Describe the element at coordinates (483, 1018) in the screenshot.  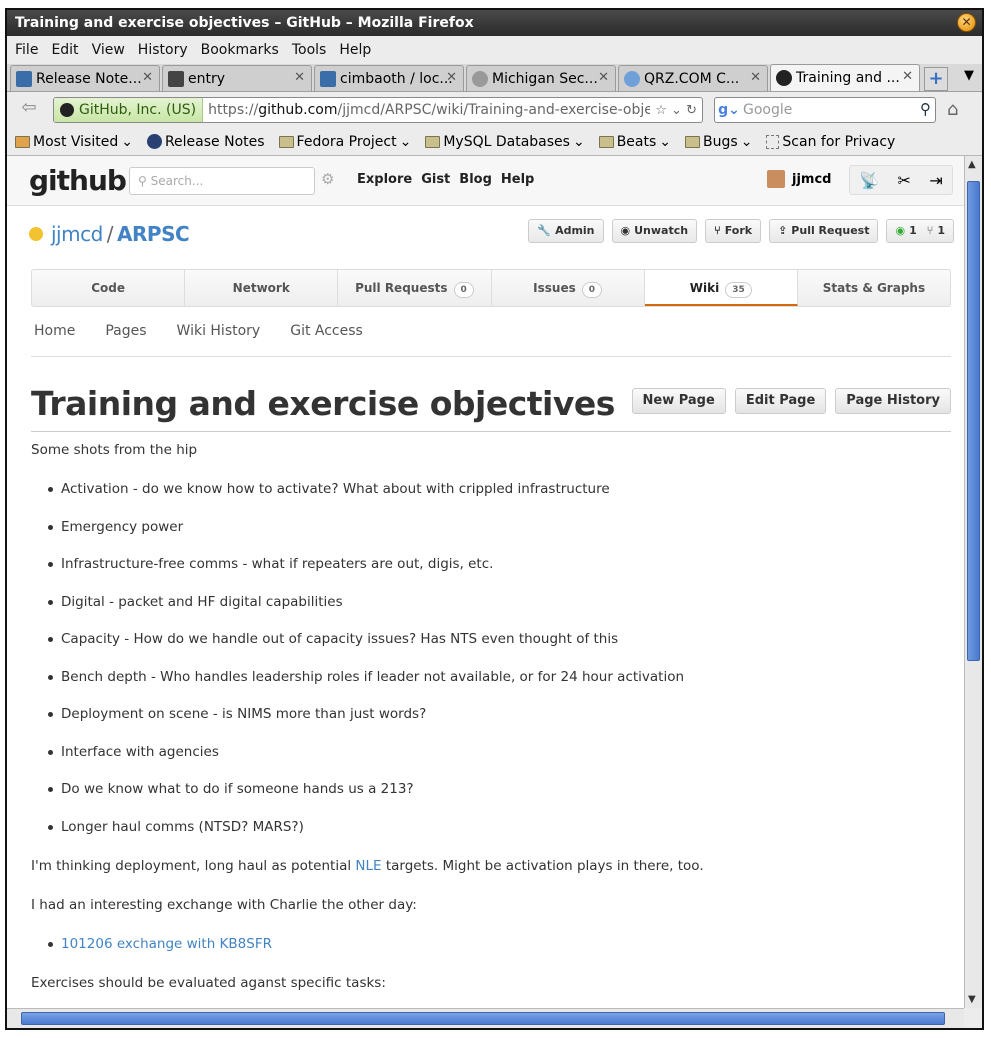
I see `horizontal-scroll-thumb` at that location.